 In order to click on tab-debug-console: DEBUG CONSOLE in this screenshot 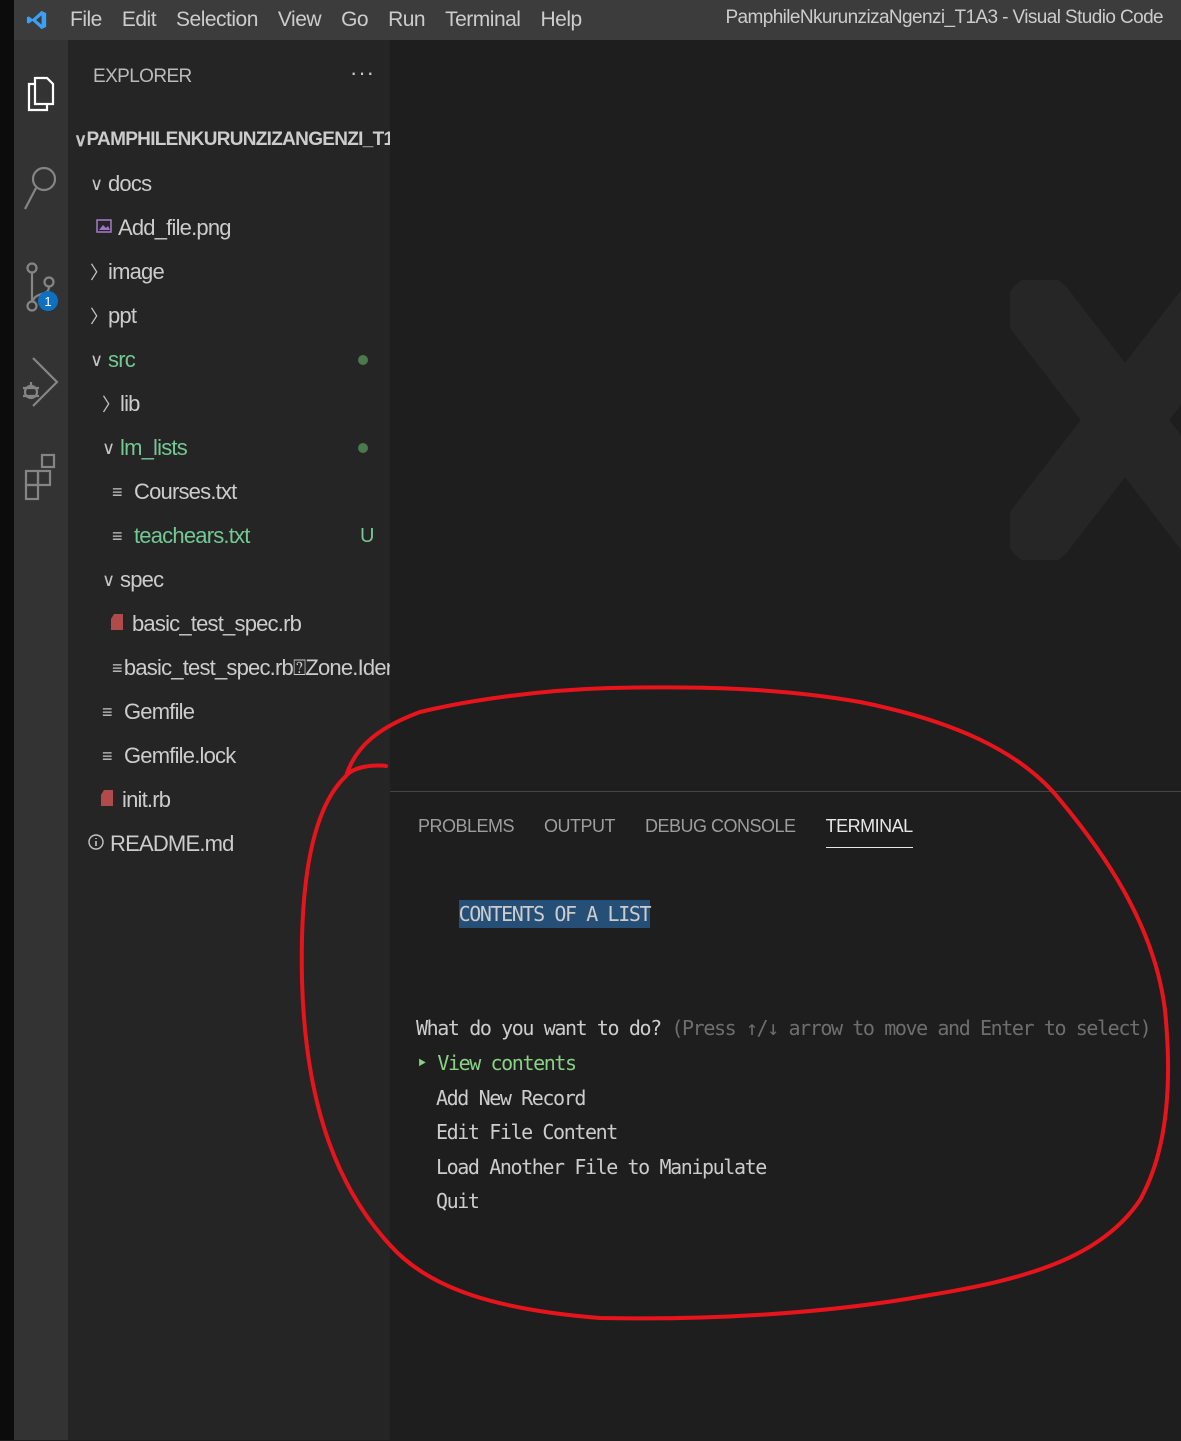, I will do `click(720, 832)`.